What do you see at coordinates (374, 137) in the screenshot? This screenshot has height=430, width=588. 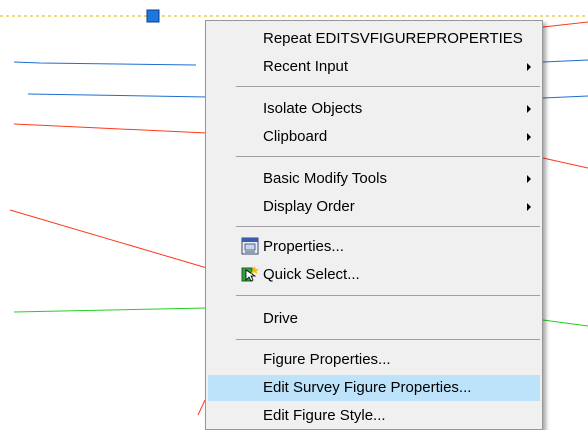 I see `menu-item-clipboard: Clipboard` at bounding box center [374, 137].